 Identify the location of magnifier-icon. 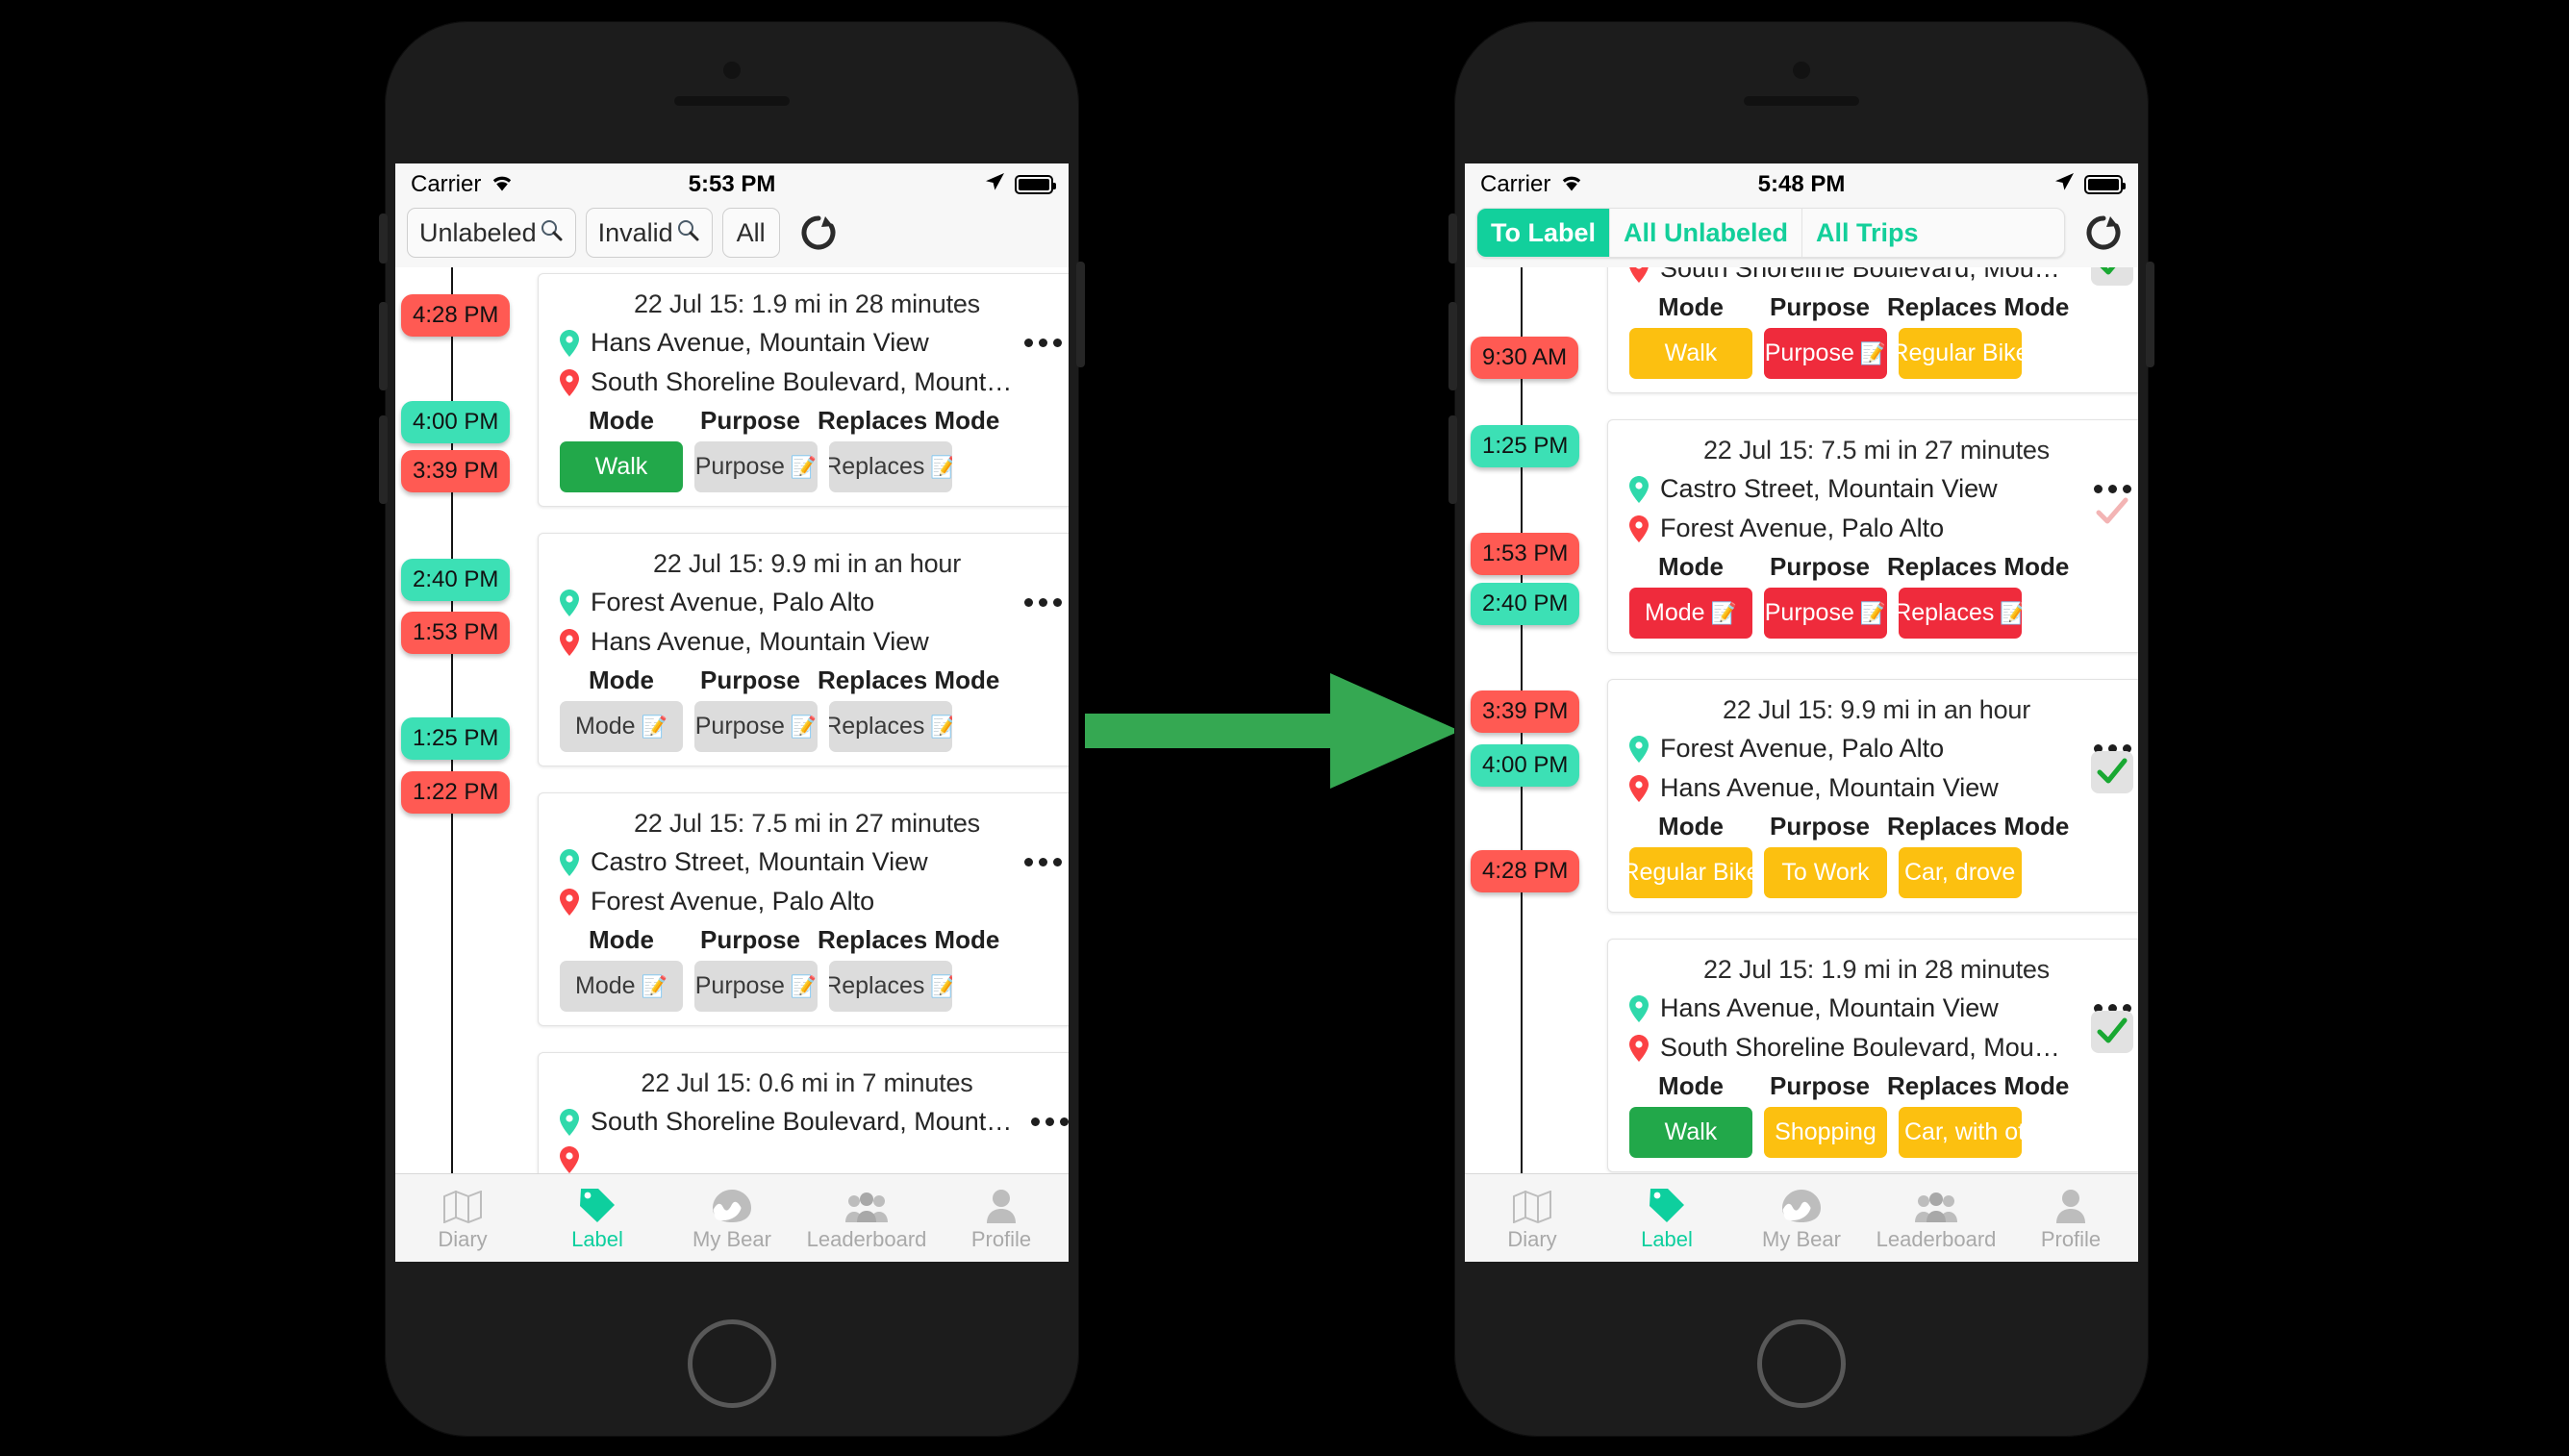
(687, 233).